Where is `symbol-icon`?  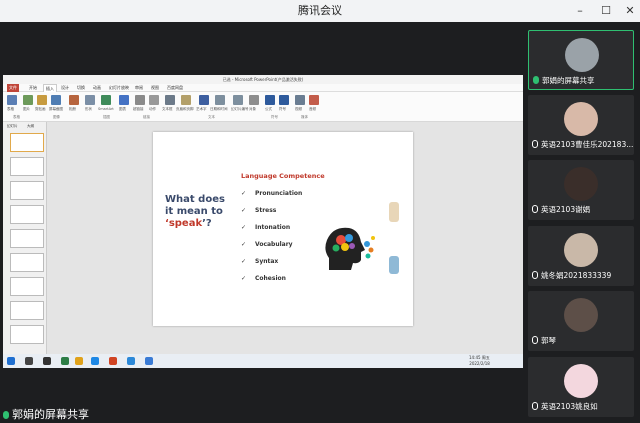 symbol-icon is located at coordinates (284, 100).